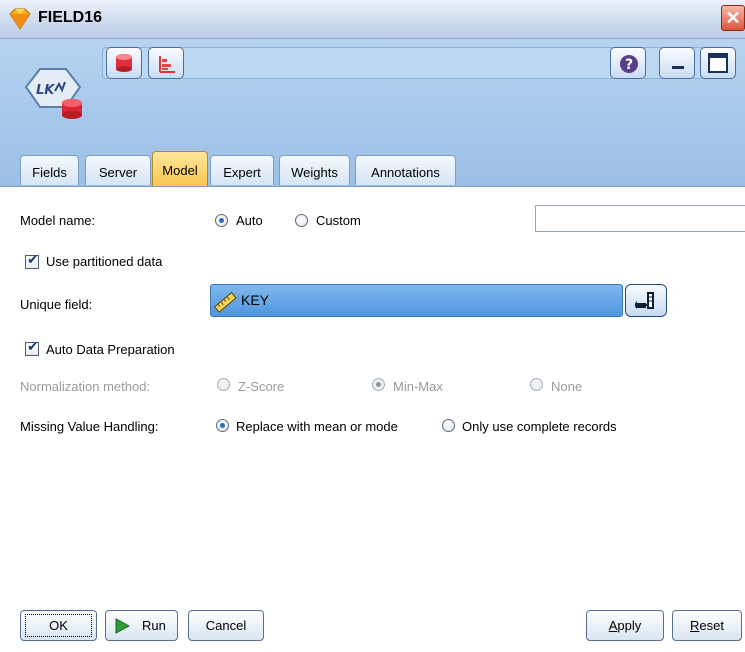 Image resolution: width=745 pixels, height=652 pixels. I want to click on normalization-none-radio, so click(536, 384).